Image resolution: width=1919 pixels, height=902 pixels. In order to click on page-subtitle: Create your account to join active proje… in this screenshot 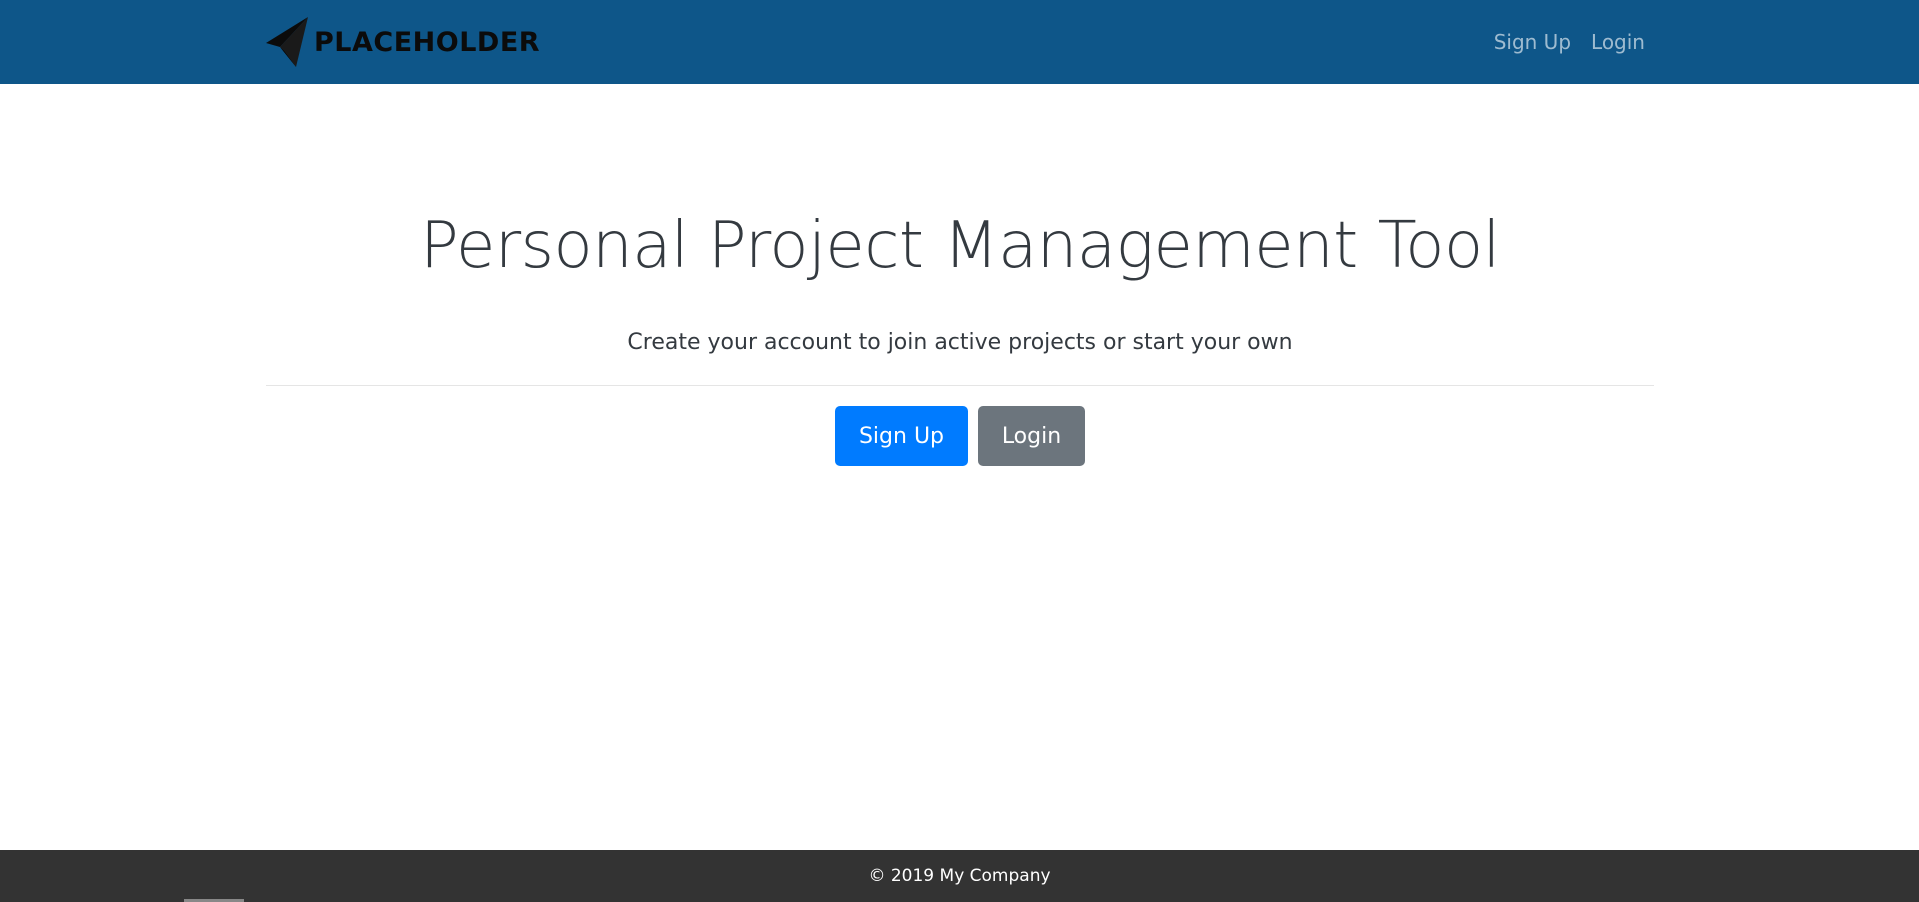, I will do `click(960, 342)`.